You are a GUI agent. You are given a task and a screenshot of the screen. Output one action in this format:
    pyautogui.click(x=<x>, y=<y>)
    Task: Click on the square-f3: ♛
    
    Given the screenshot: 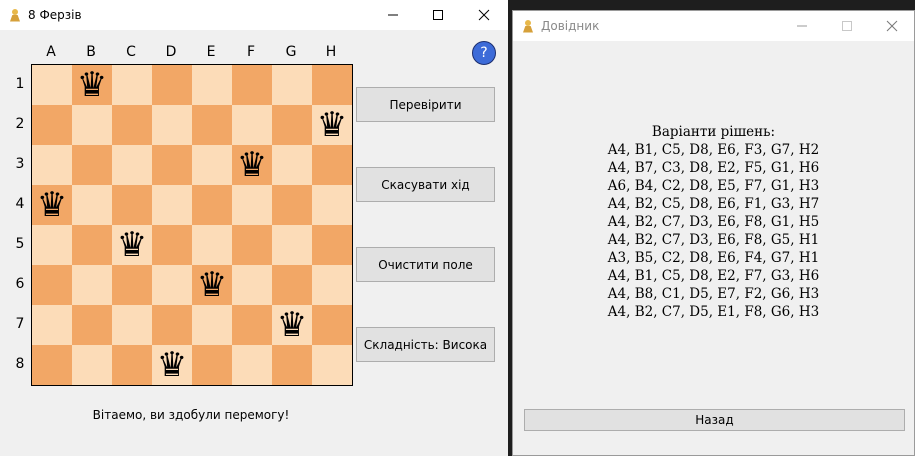 What is the action you would take?
    pyautogui.click(x=252, y=165)
    